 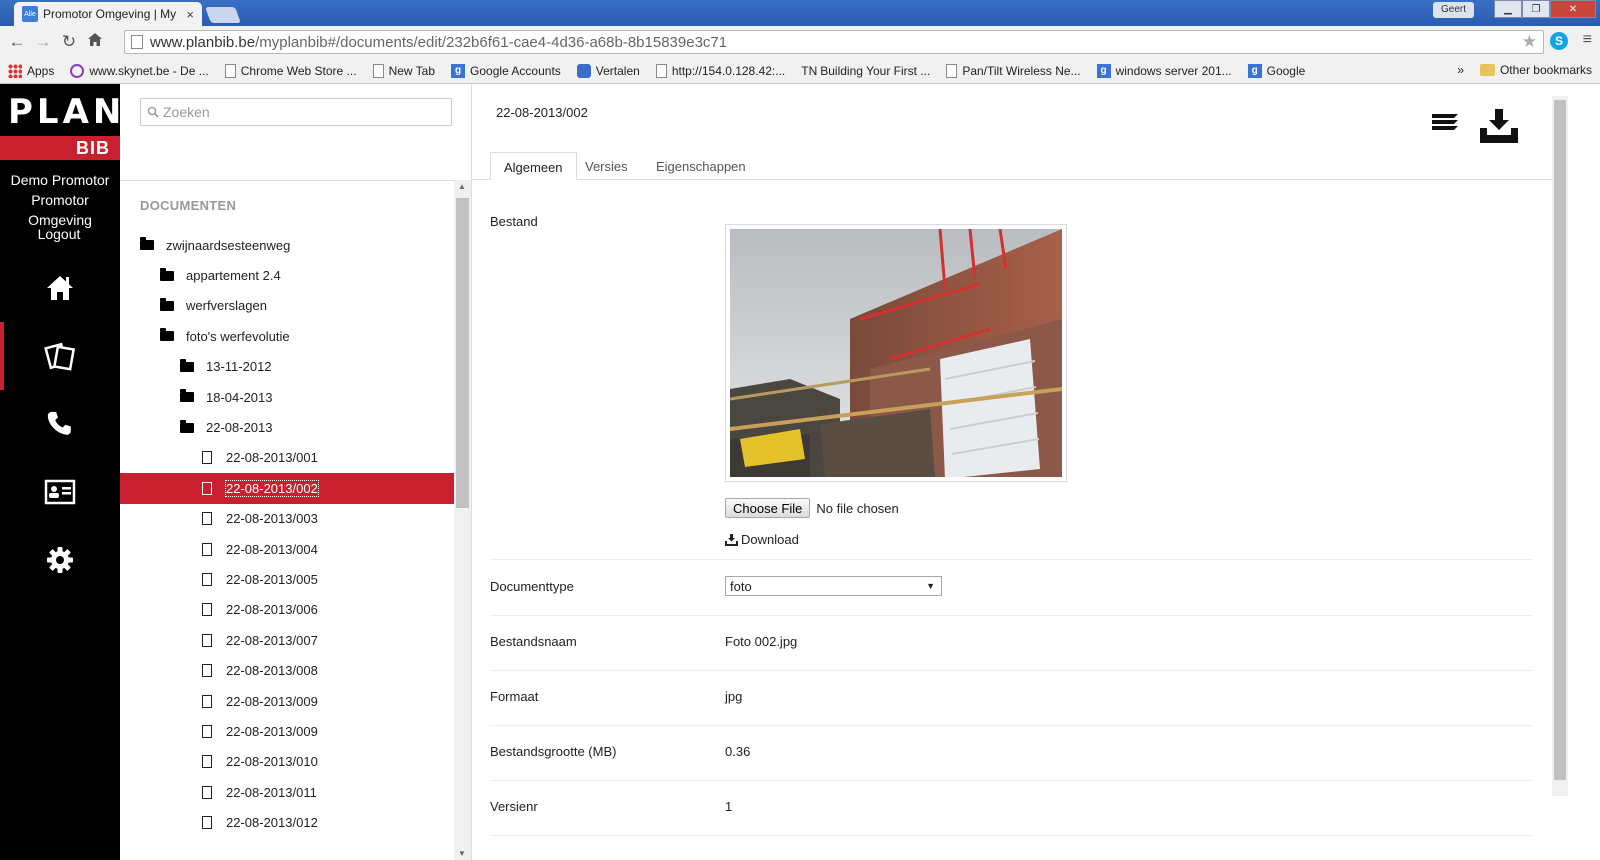 I want to click on download-icon, so click(x=731, y=539).